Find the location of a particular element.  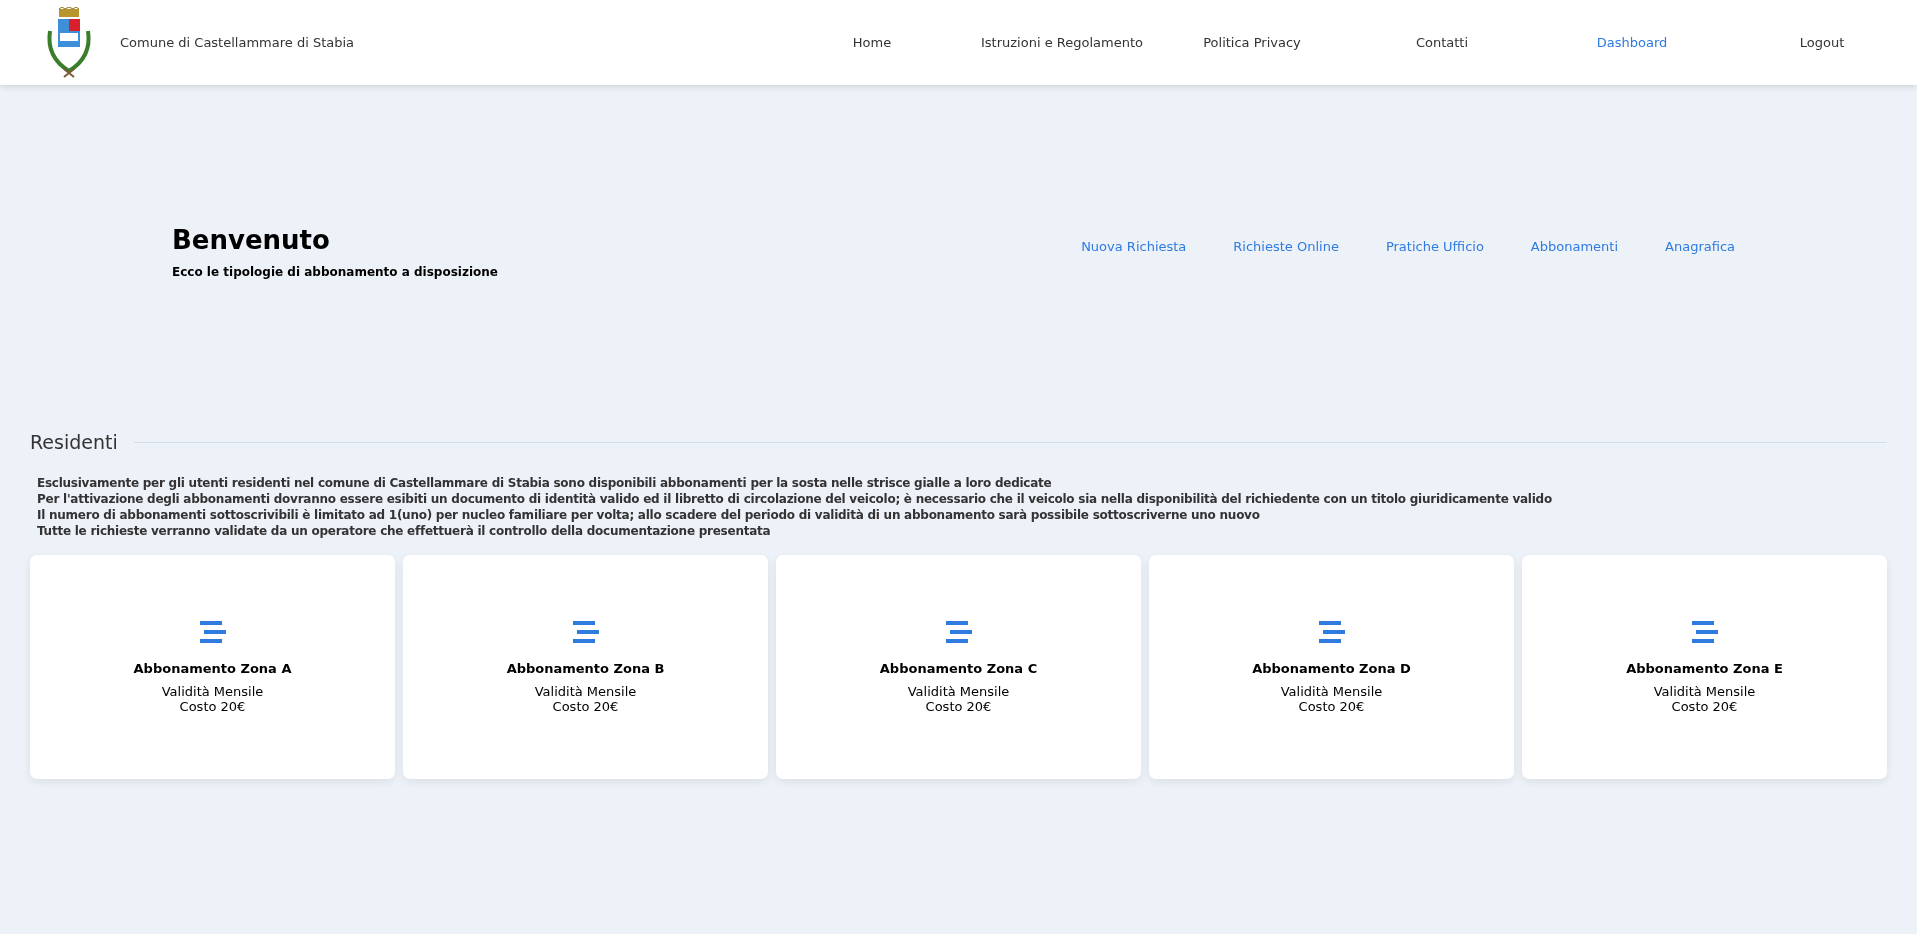

section-link: Anagrafica is located at coordinates (1700, 249).